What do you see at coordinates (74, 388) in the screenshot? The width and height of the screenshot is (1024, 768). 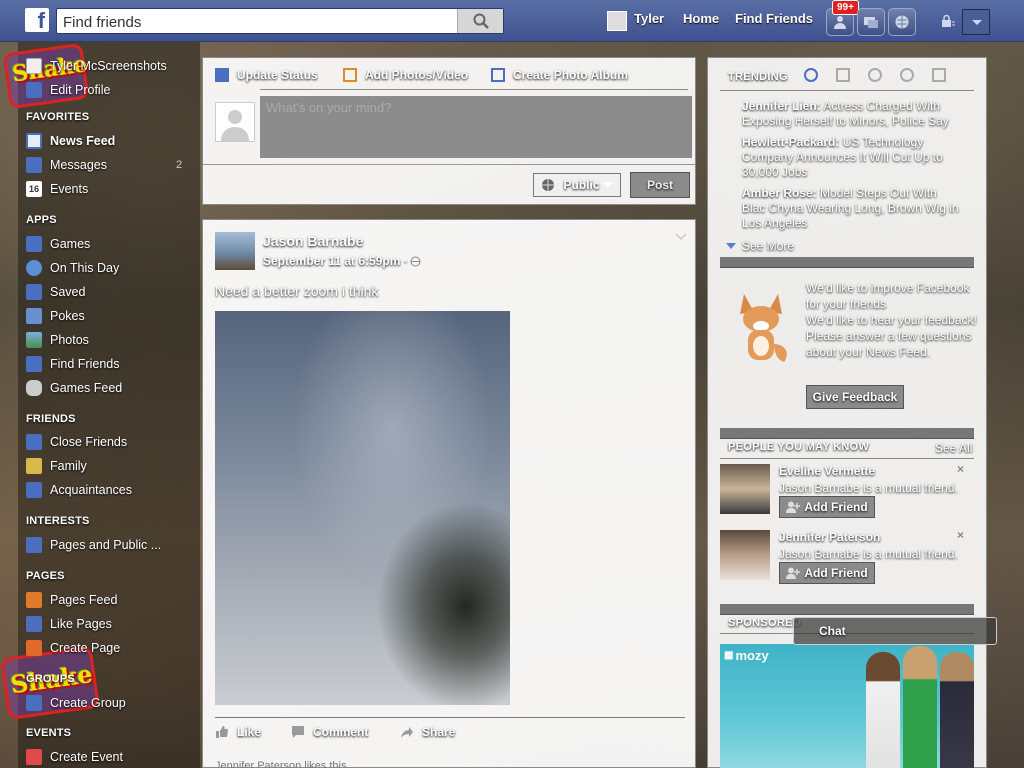 I see `sidebar-item-games-feed: Games Feed` at bounding box center [74, 388].